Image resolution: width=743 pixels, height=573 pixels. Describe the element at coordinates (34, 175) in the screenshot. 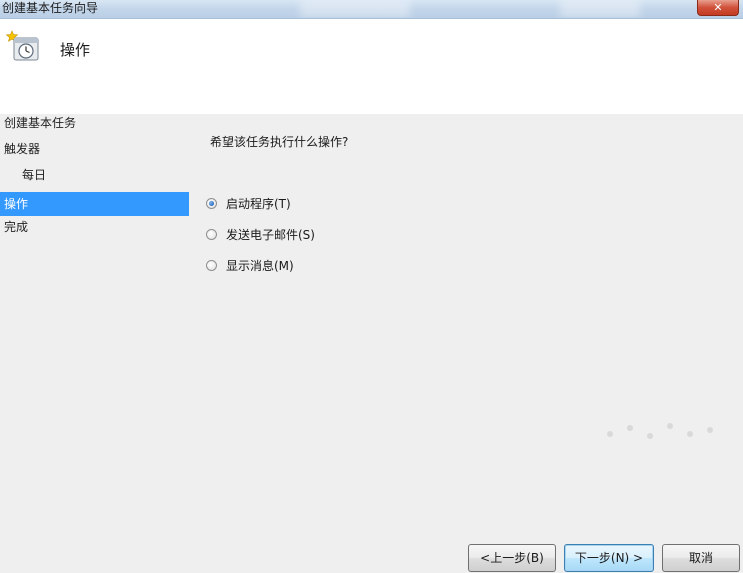

I see `step-daily: 每日` at that location.